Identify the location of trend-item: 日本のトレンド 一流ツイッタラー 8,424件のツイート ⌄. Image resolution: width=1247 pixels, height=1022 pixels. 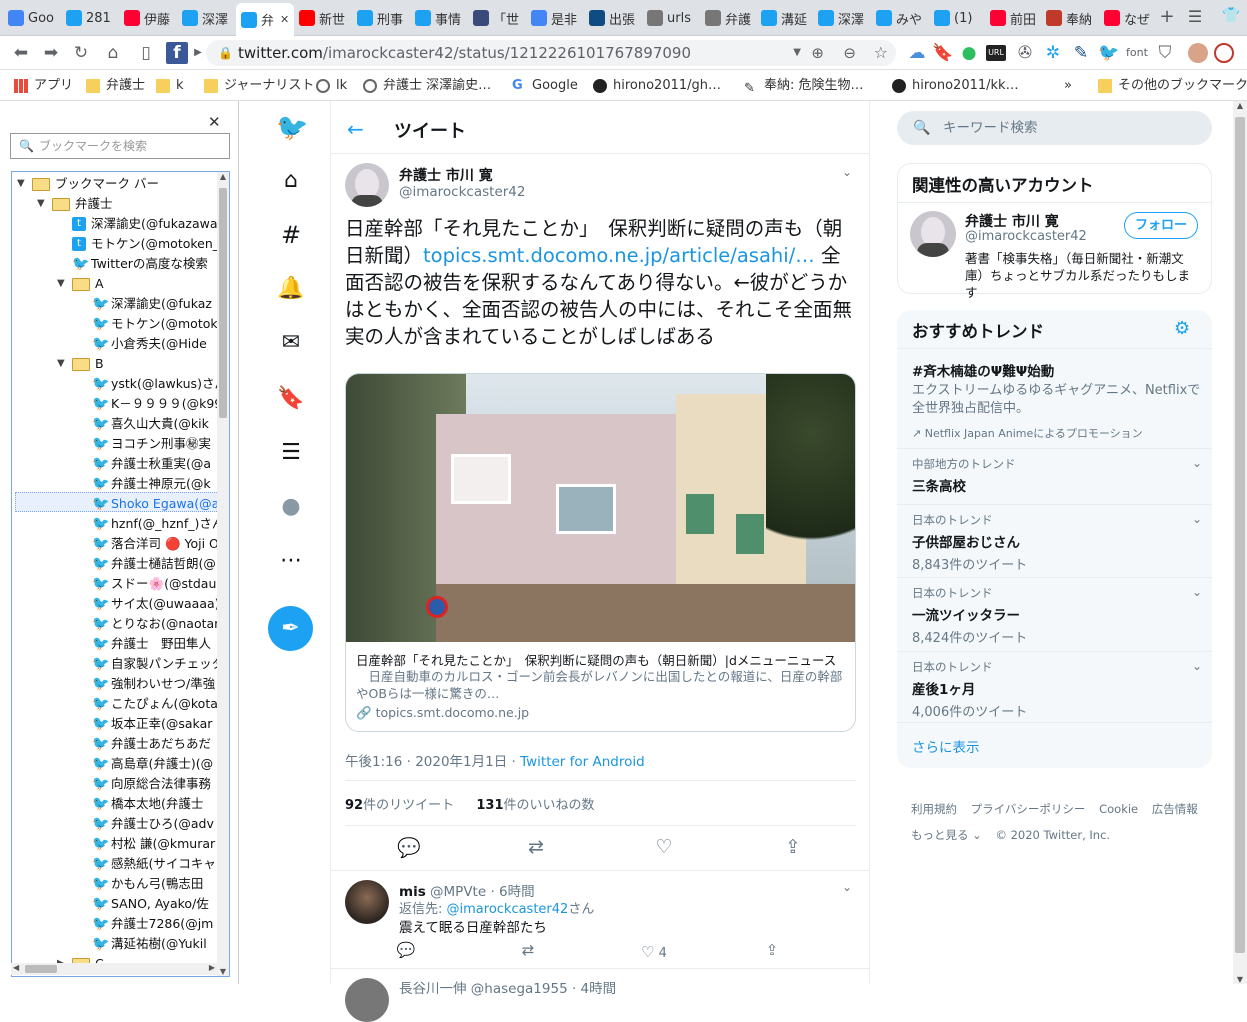
(1057, 615).